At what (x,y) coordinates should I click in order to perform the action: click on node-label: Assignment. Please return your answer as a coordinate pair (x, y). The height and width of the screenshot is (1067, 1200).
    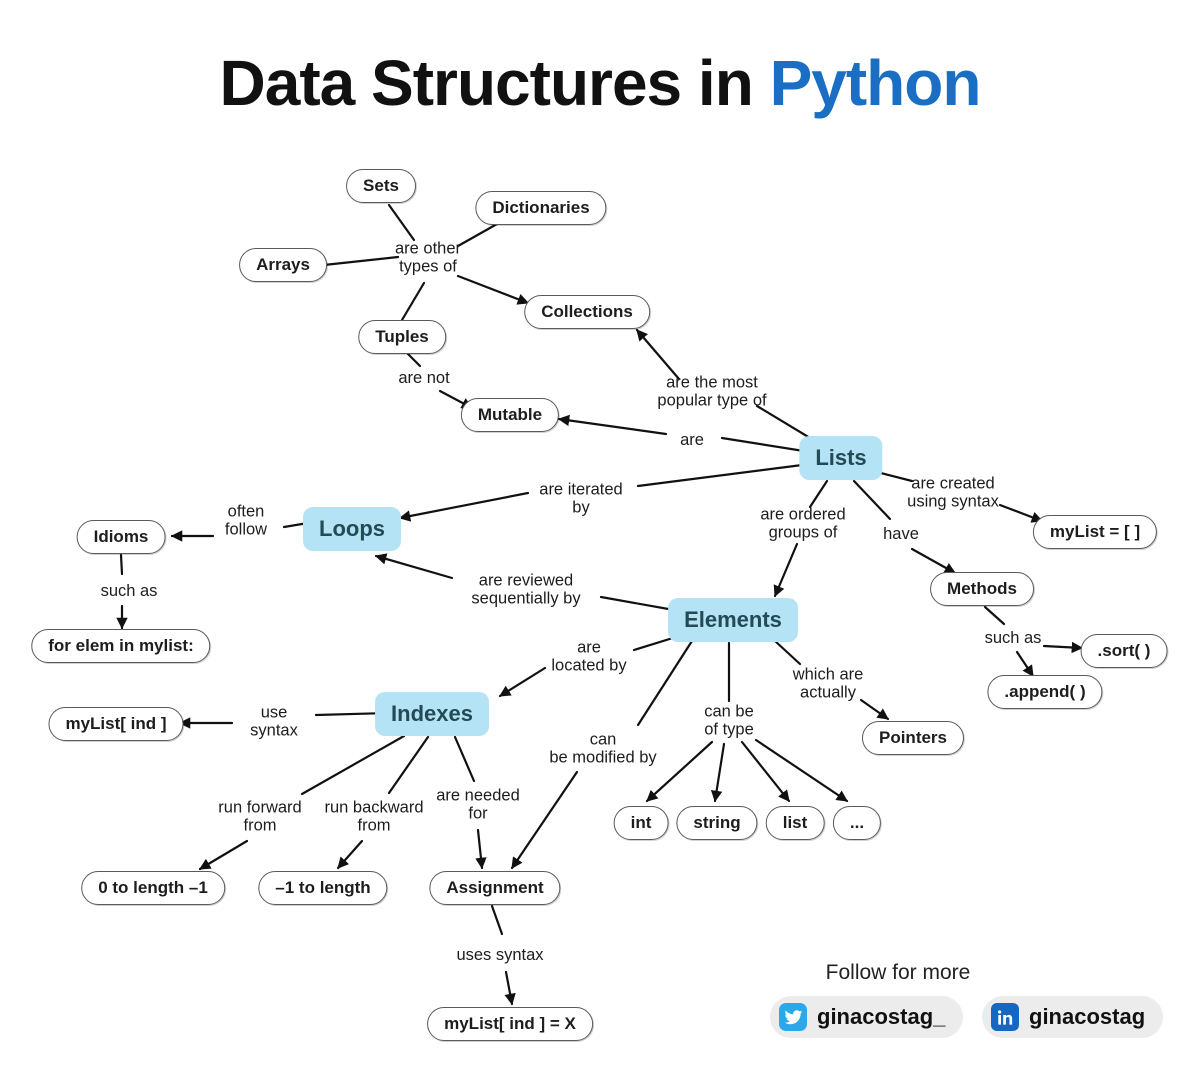
    Looking at the image, I should click on (495, 887).